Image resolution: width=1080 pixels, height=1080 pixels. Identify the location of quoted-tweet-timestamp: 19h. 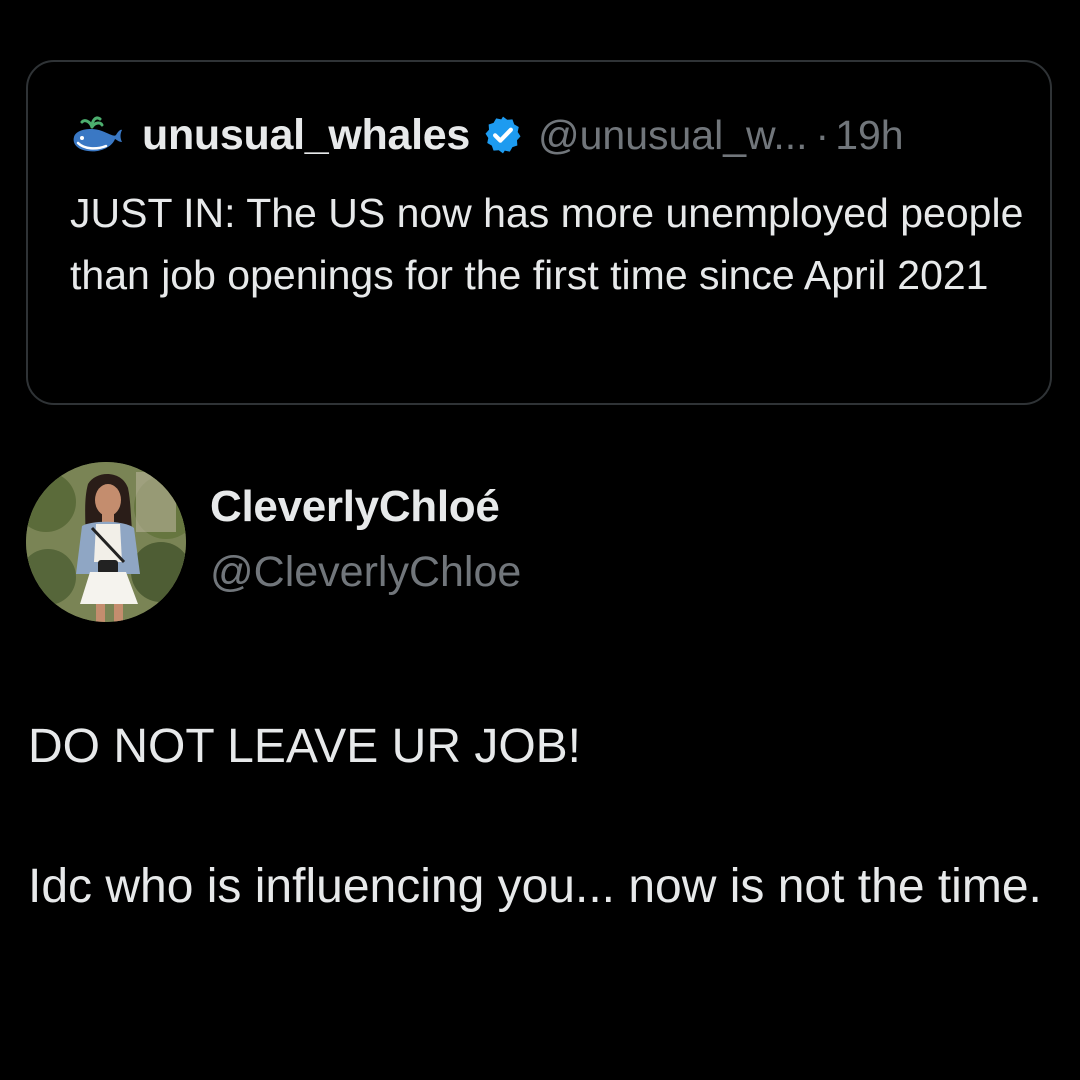
(869, 135).